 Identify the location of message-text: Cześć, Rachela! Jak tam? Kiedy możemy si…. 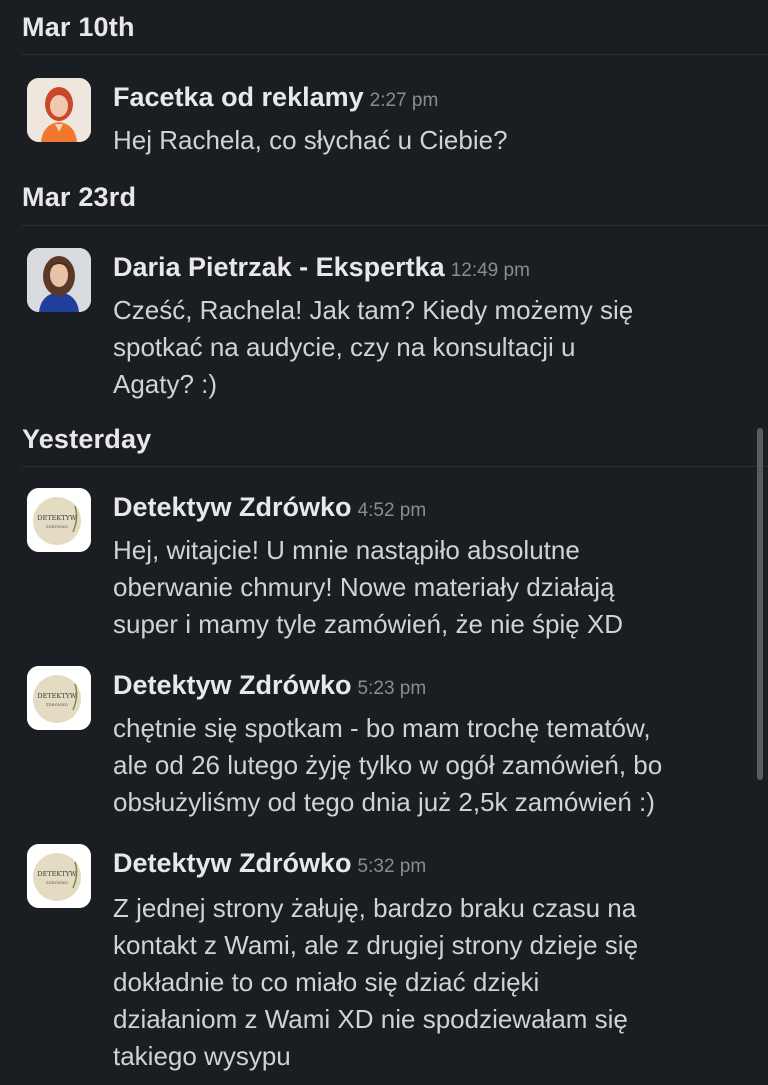
(433, 347).